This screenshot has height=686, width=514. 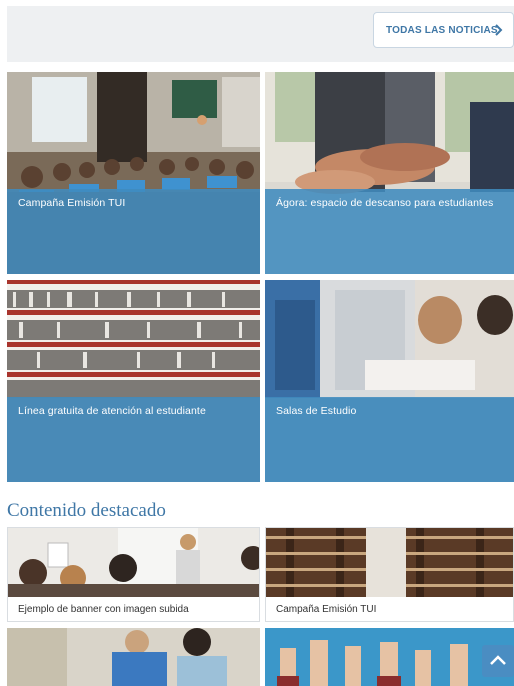 I want to click on featured-image-thumbs-up, so click(x=389, y=657).